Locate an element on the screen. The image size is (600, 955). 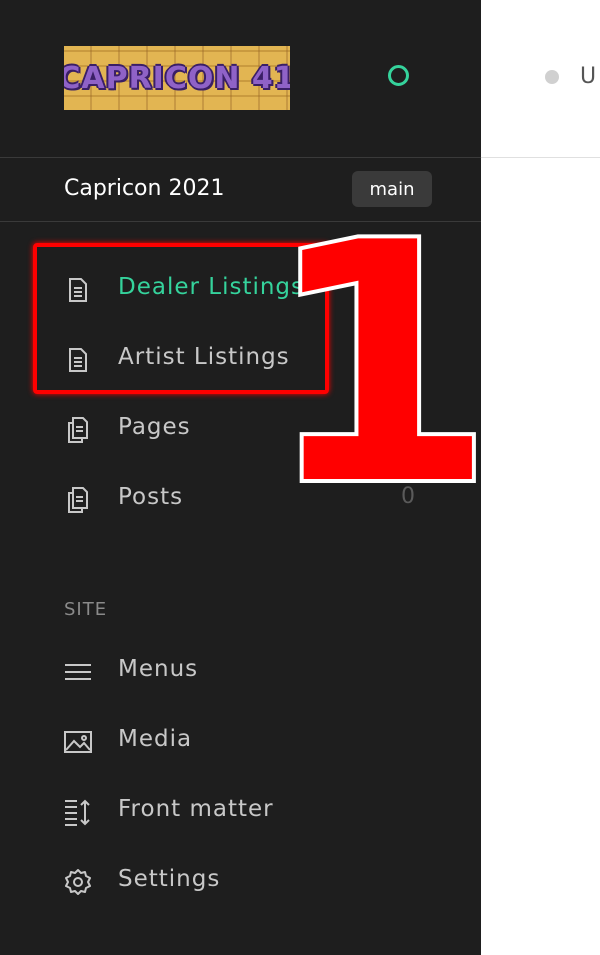
image-icon is located at coordinates (78, 742).